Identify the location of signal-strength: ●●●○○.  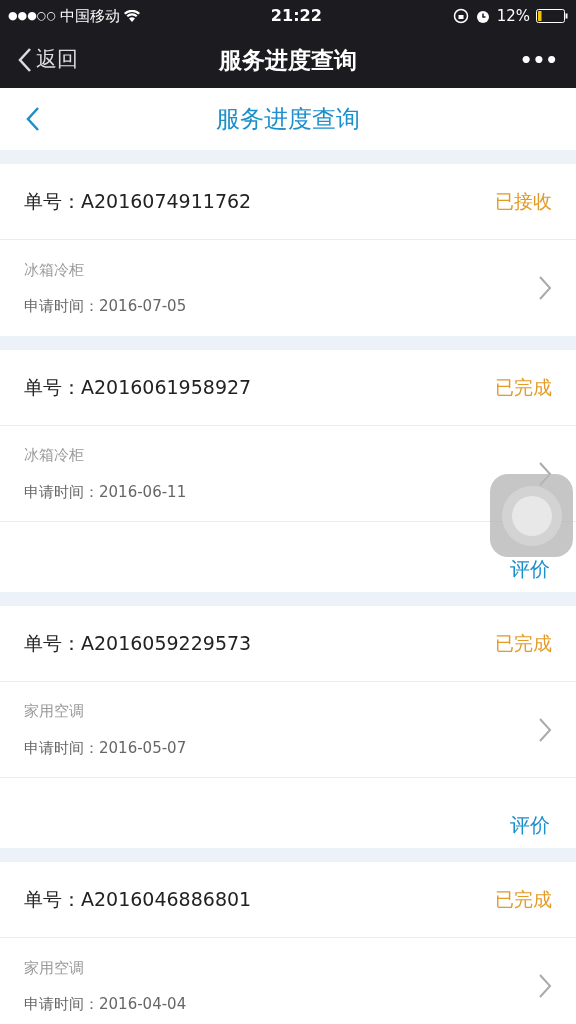
(32, 15).